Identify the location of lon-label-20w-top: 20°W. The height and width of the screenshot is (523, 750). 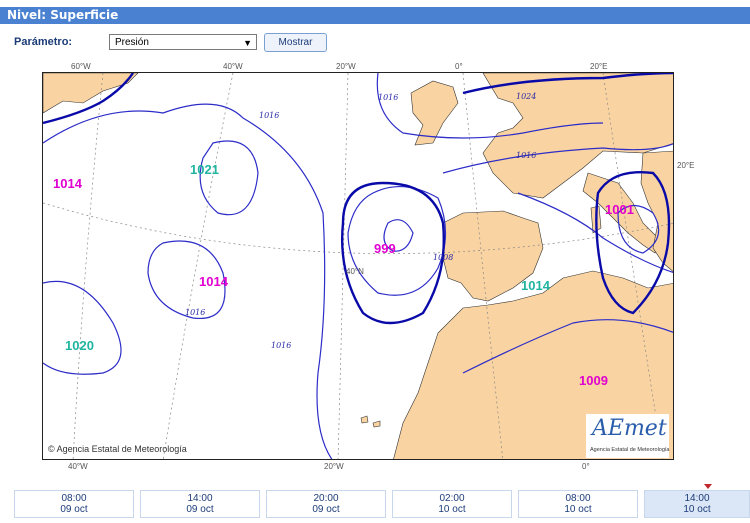
(346, 66).